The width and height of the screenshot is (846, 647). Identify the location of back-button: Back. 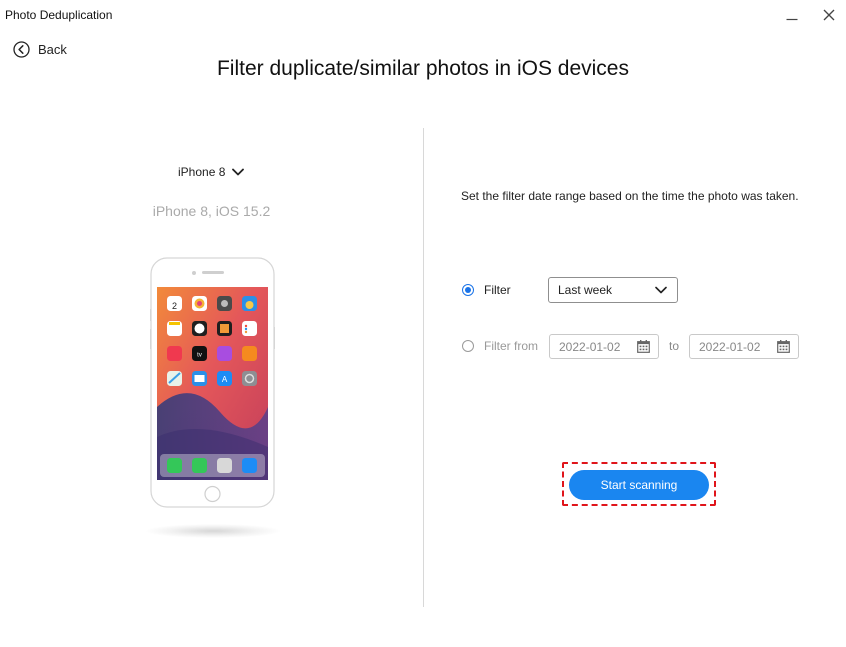
(40, 49).